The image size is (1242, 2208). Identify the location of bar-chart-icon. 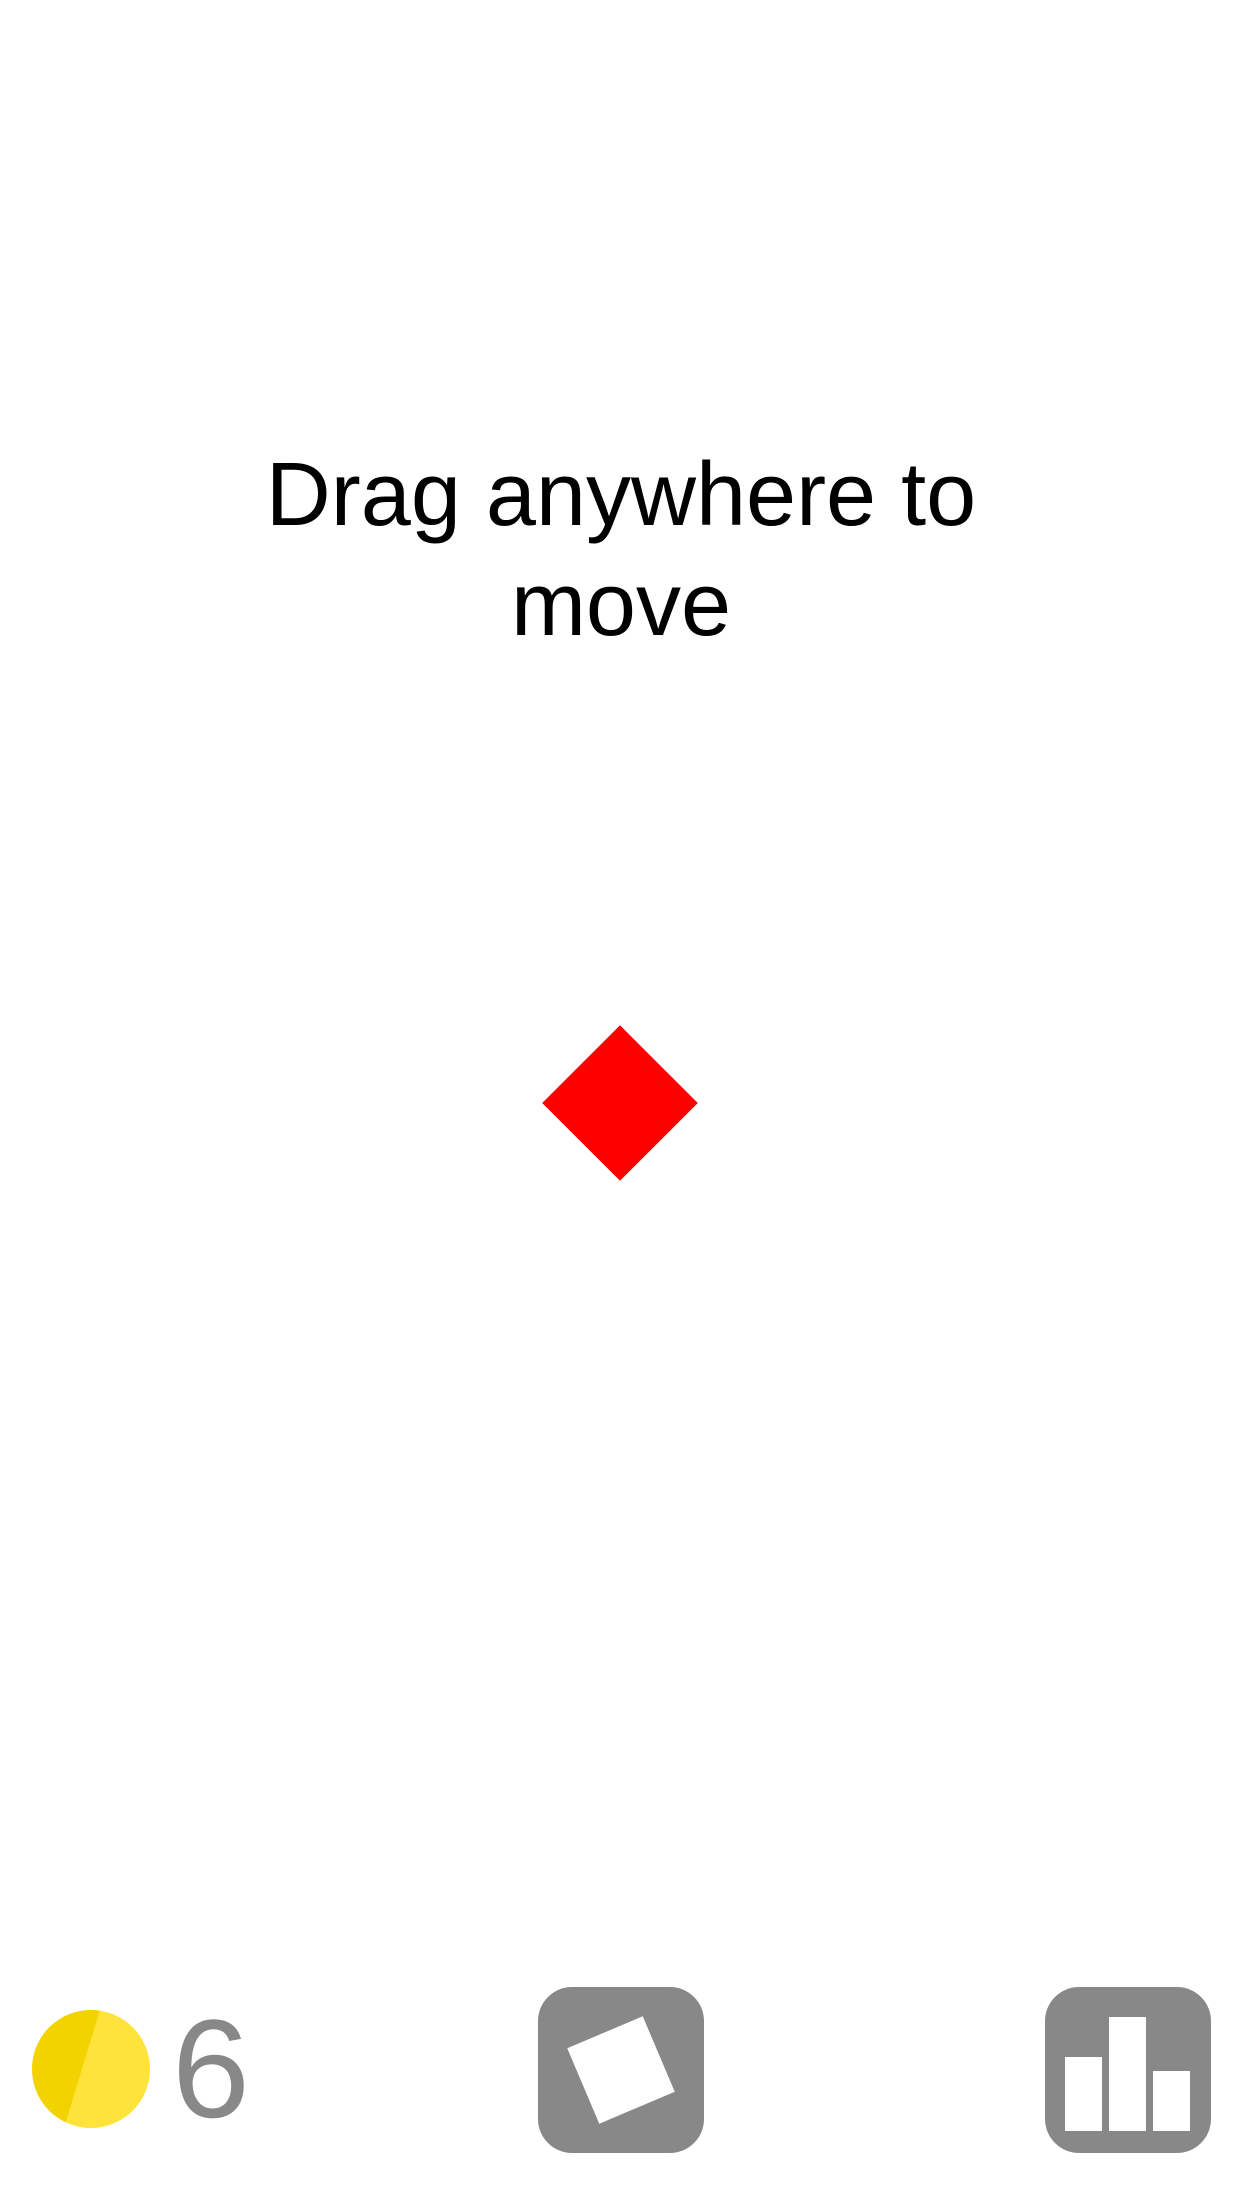
(1127, 2074).